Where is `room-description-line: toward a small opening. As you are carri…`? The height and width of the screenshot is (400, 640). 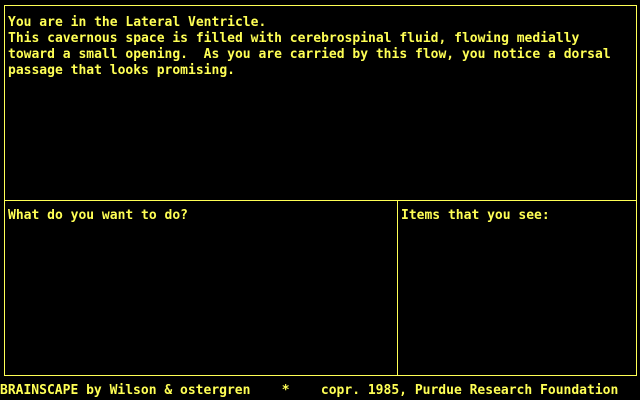 room-description-line: toward a small opening. As you are carri… is located at coordinates (309, 54).